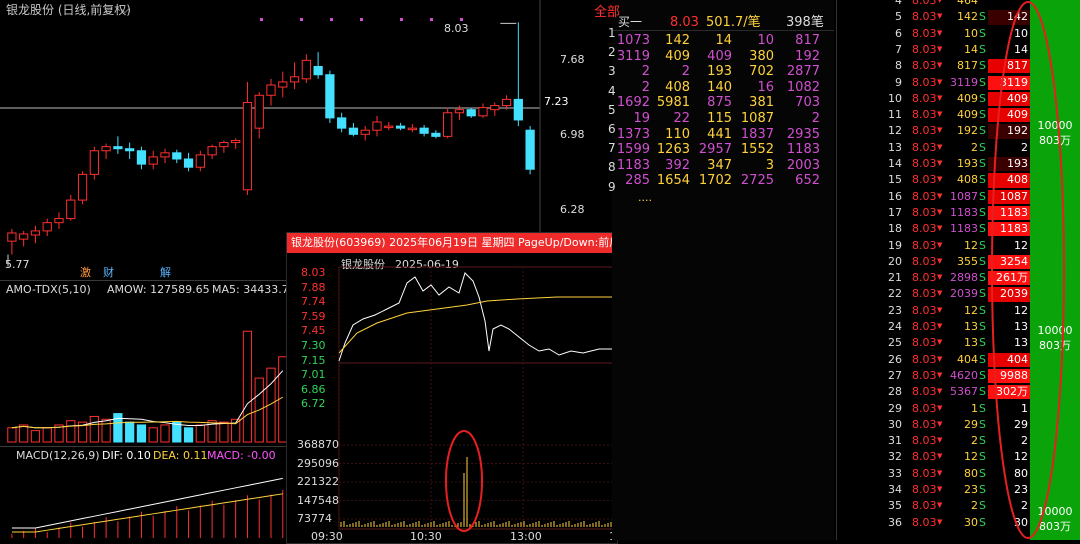 This screenshot has width=1080, height=544. What do you see at coordinates (971, 473) in the screenshot?
I see `tick-volume: 80` at bounding box center [971, 473].